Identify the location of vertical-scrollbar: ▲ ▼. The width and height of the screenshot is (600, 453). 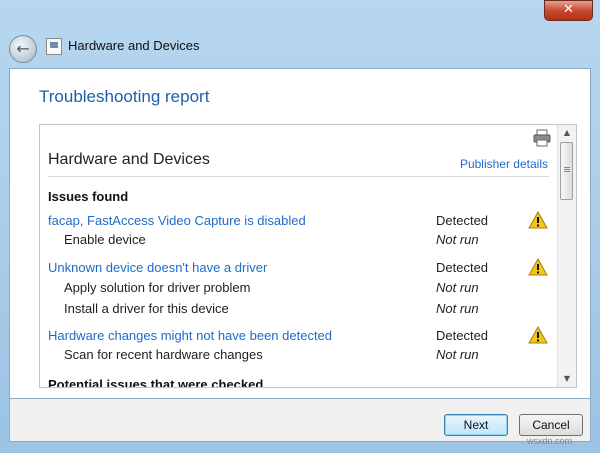
(566, 256).